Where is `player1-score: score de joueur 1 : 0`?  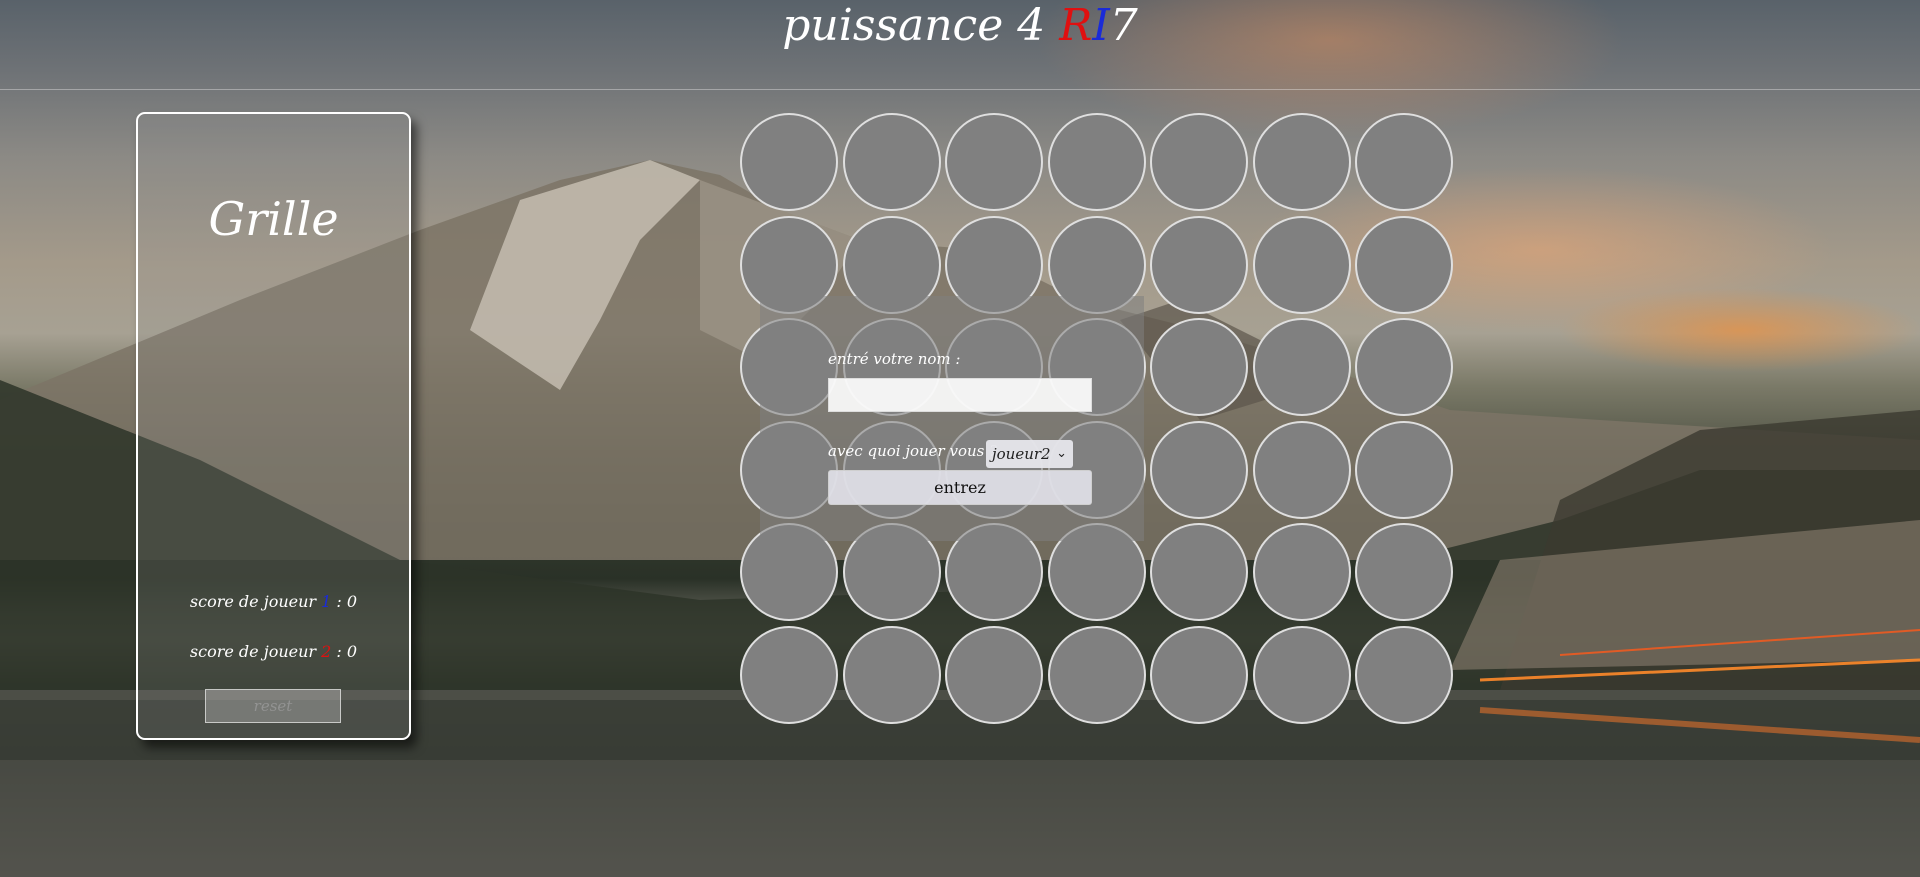 player1-score: score de joueur 1 : 0 is located at coordinates (273, 601).